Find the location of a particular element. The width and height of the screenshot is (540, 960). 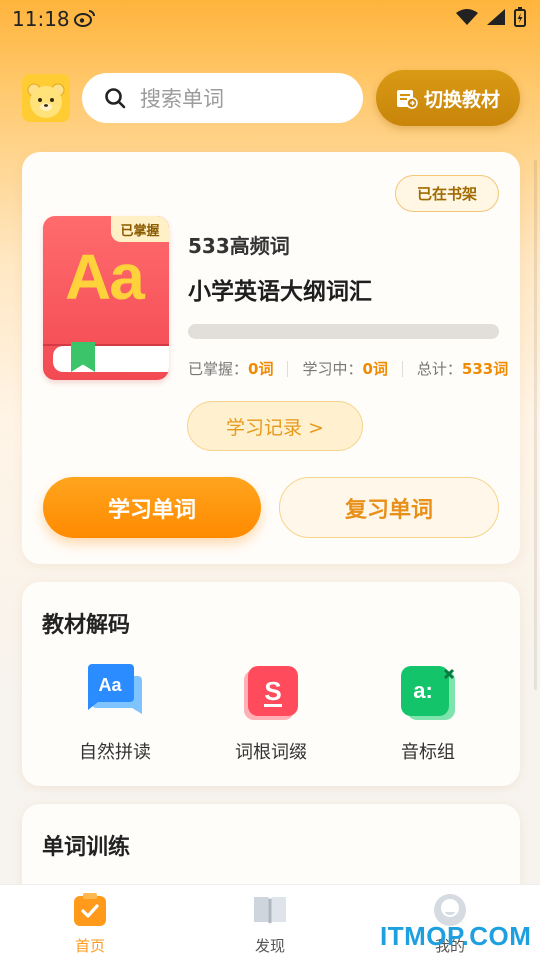

stat-learning-value: 0词 is located at coordinates (375, 369).